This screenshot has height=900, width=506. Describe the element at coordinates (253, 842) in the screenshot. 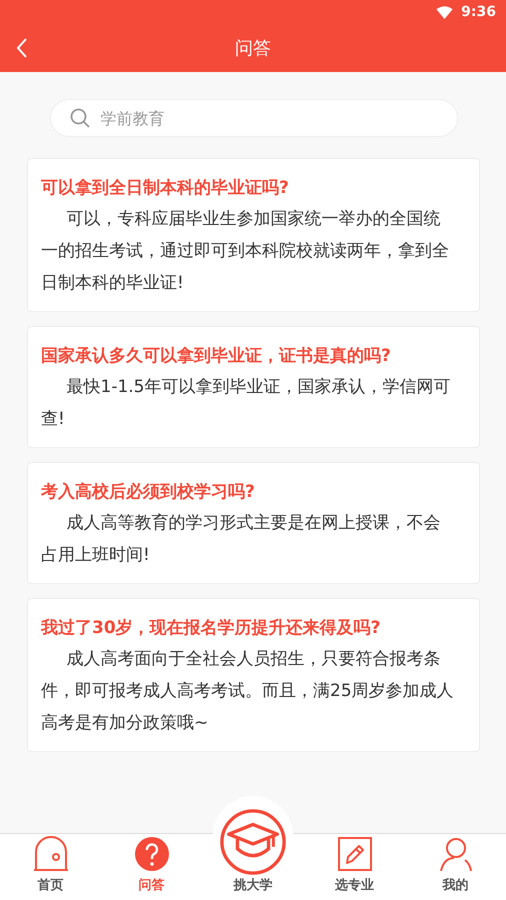

I see `graduation-cap-icon` at that location.